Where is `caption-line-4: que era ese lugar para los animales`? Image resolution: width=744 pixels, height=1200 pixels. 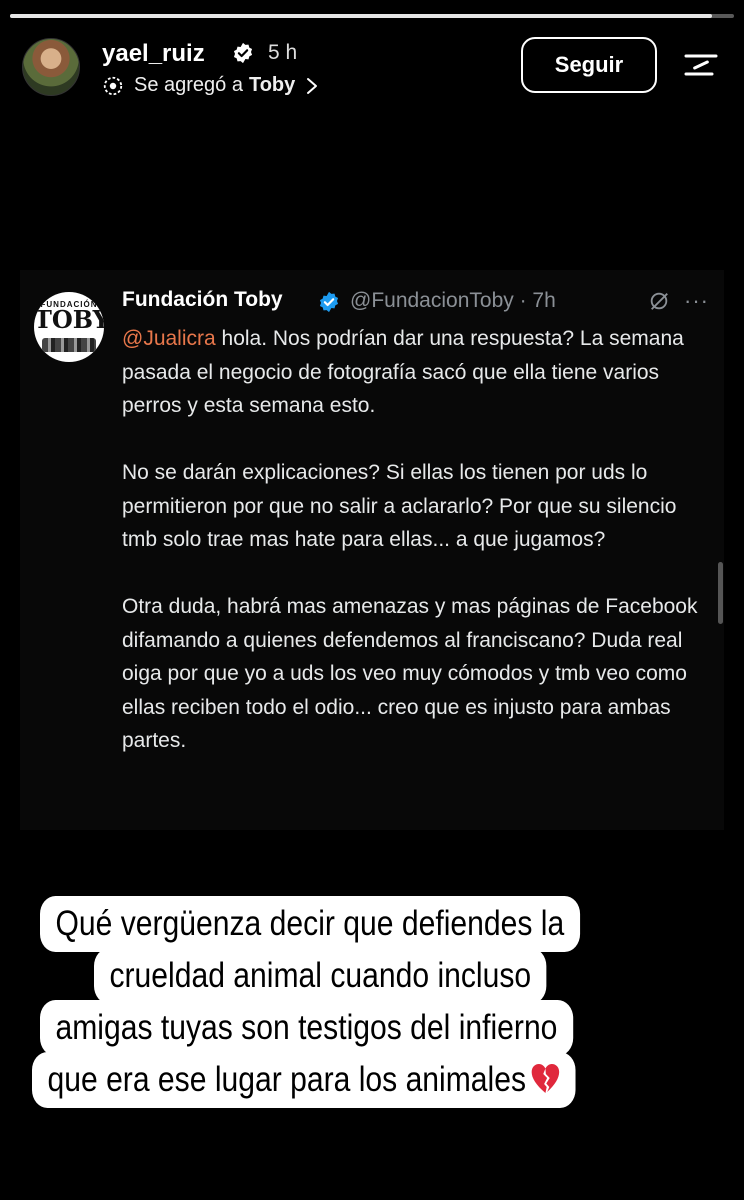 caption-line-4: que era ese lugar para los animales is located at coordinates (304, 1080).